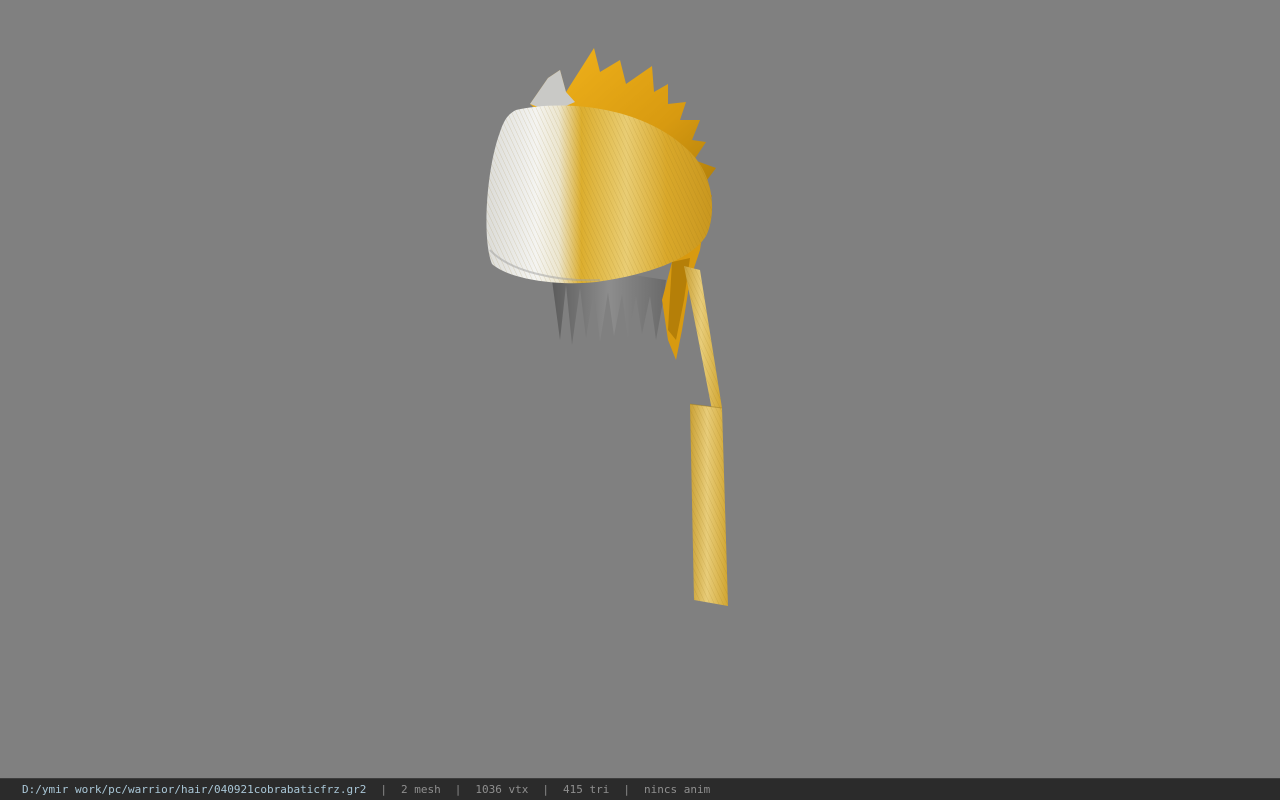 The height and width of the screenshot is (800, 1280). What do you see at coordinates (607, 327) in the screenshot?
I see `model-render` at bounding box center [607, 327].